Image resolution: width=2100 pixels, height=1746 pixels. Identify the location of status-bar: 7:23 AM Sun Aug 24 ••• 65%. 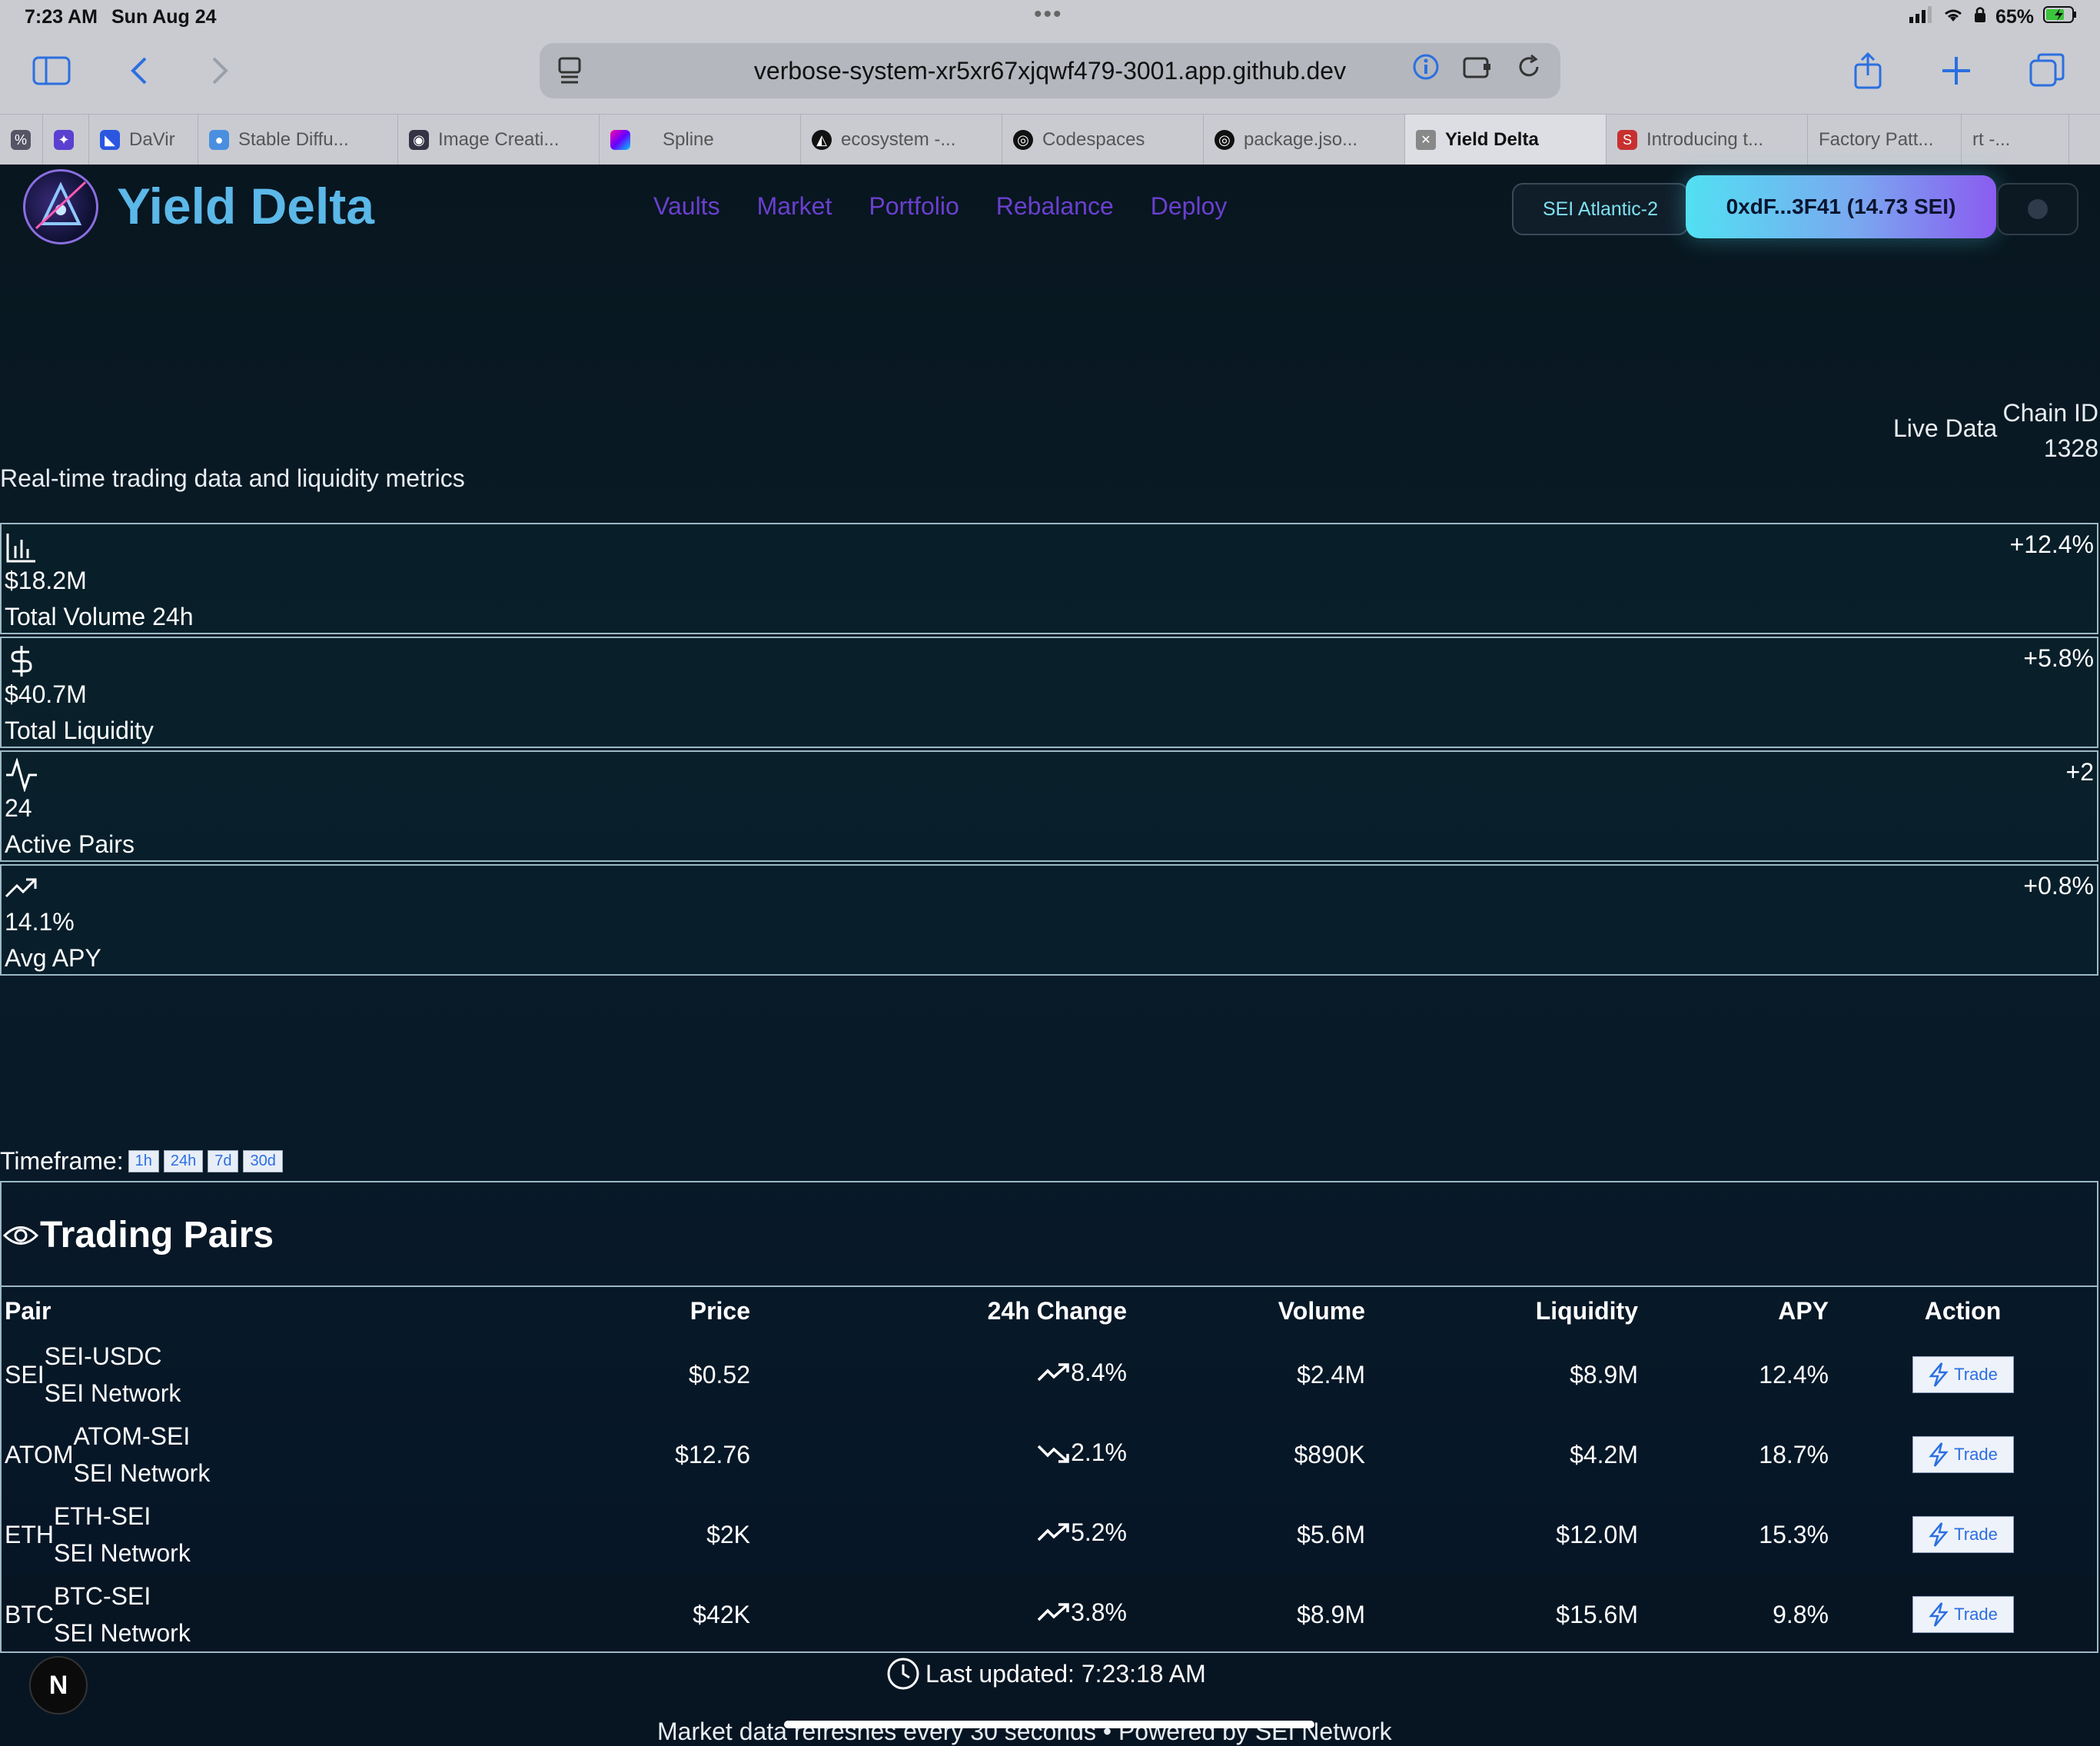
(1050, 19).